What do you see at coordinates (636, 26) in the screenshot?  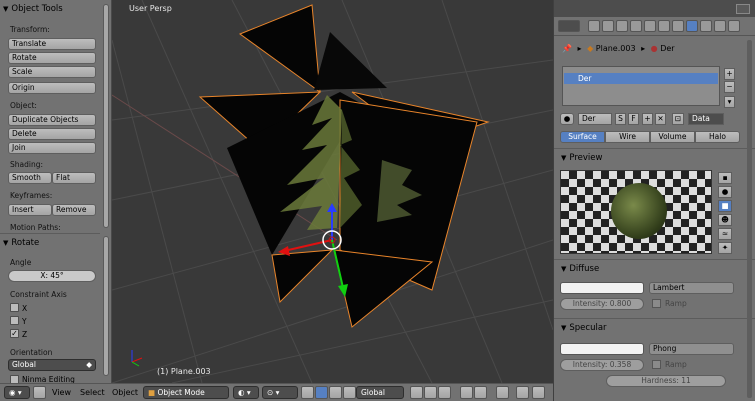 I see `object-tab-icon` at bounding box center [636, 26].